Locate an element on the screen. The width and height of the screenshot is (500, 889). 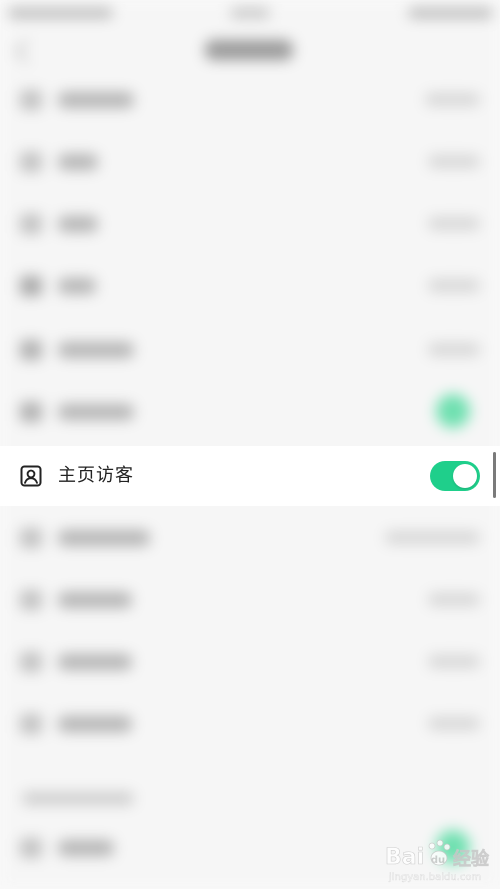
homepage-visitors-row: 主页访客 is located at coordinates (250, 476).